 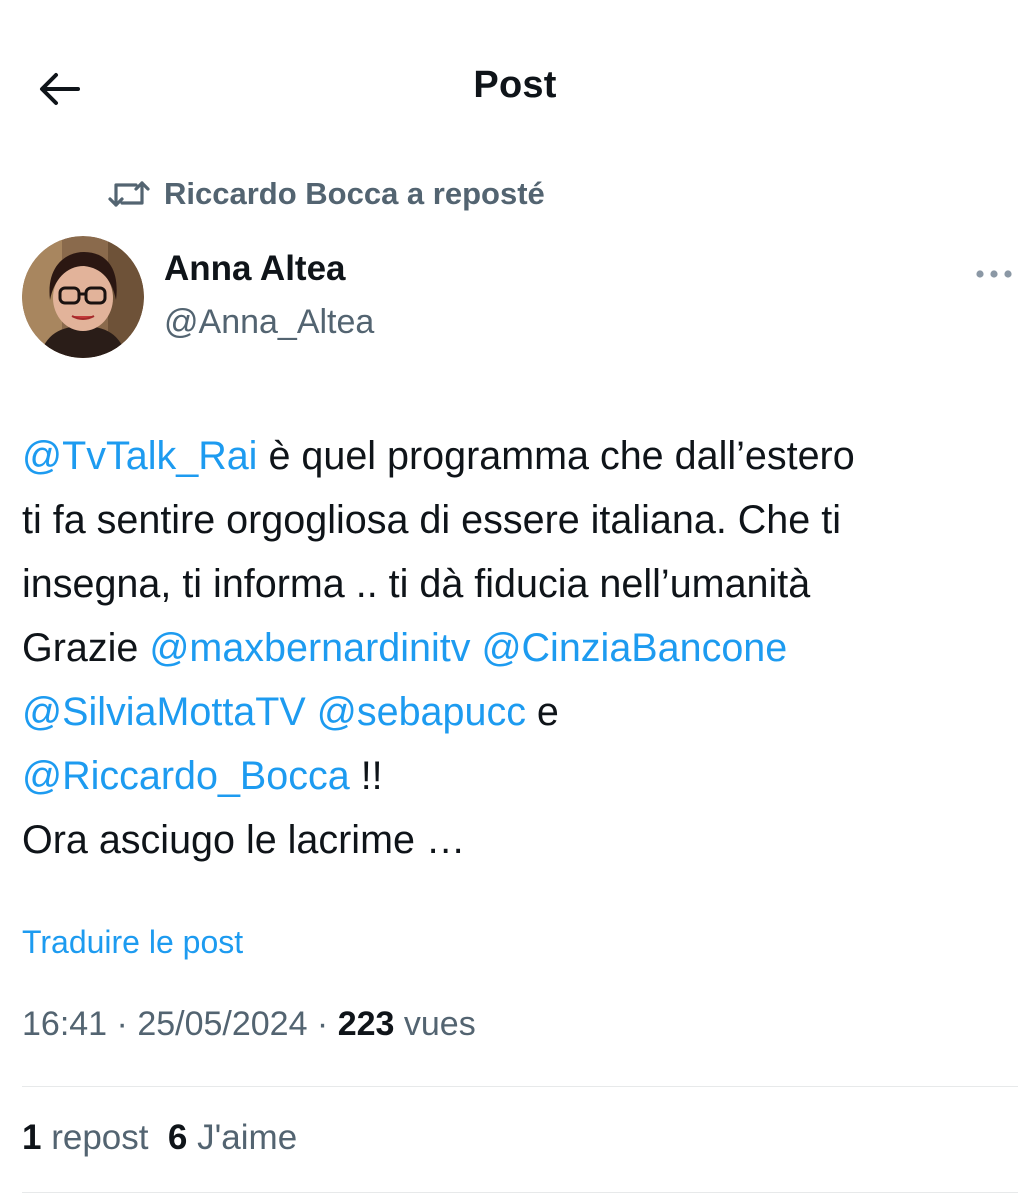 I want to click on likes-count: 6, so click(x=177, y=1137).